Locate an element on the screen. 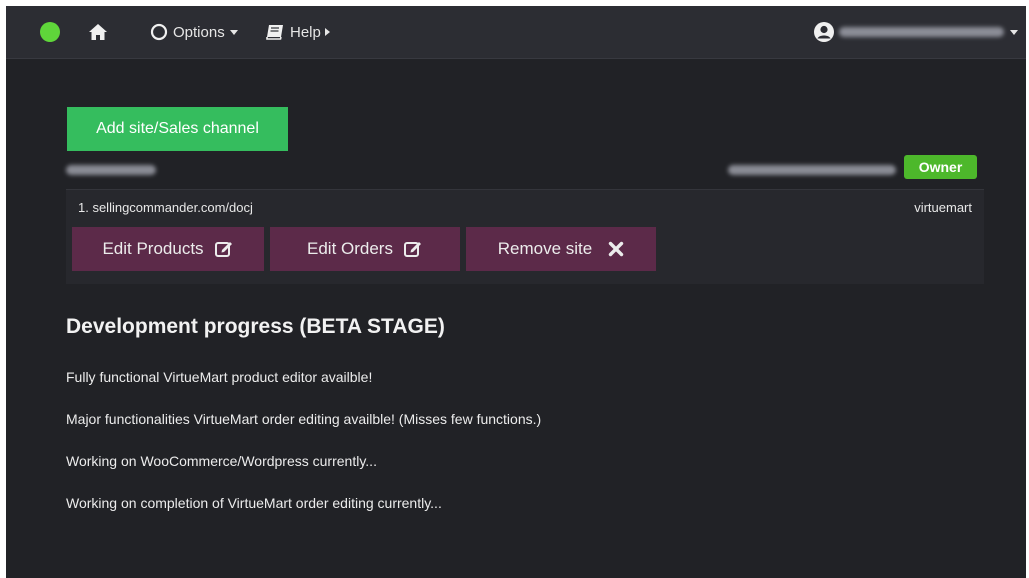 Image resolution: width=1029 pixels, height=578 pixels. status-indicator is located at coordinates (50, 32).